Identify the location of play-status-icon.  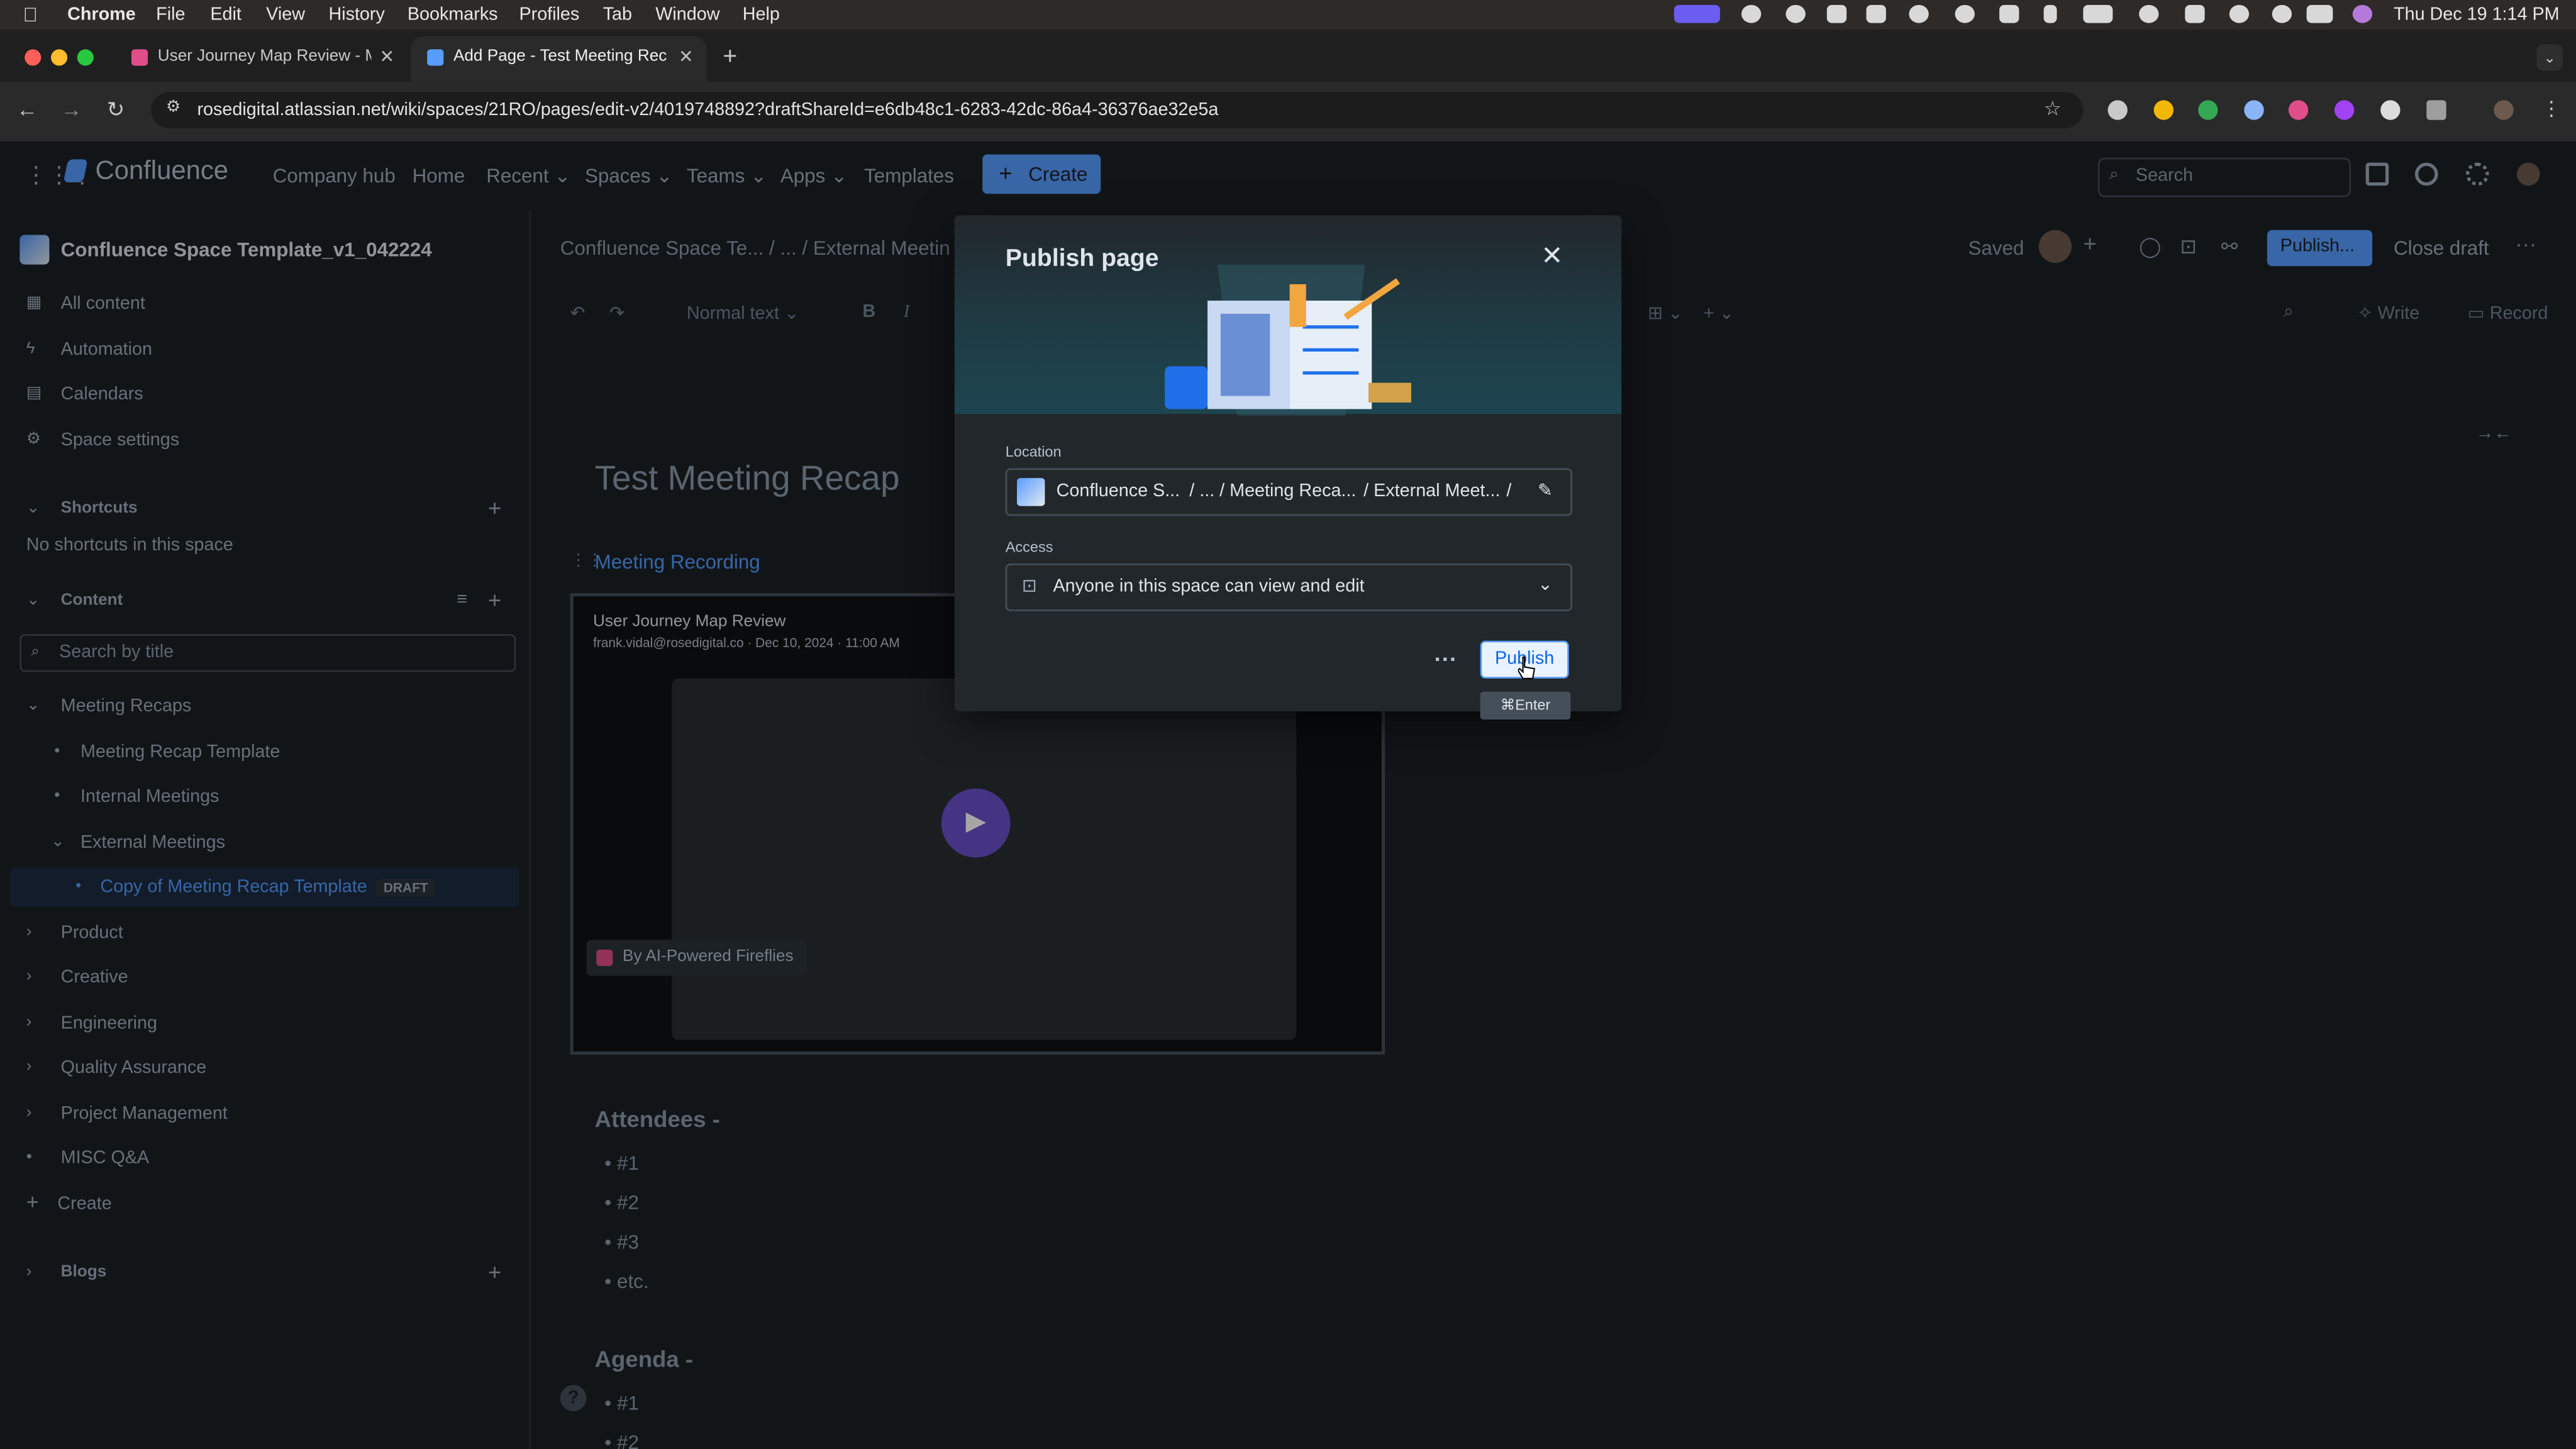
(2239, 13).